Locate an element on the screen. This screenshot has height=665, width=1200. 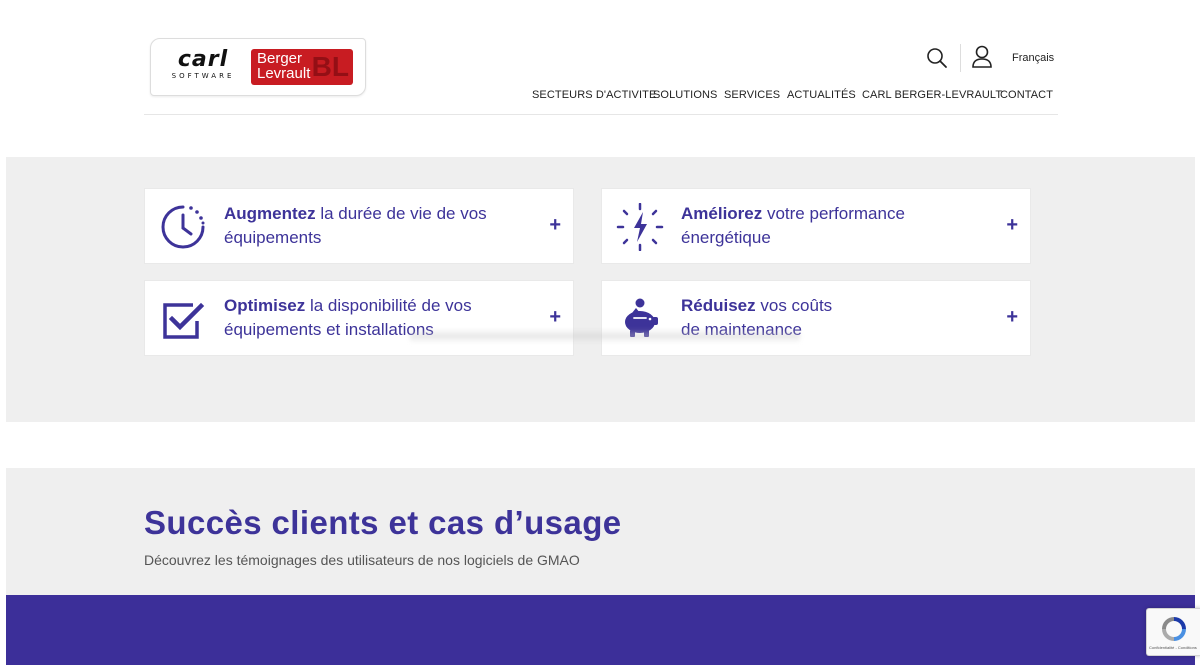
carl-logo-subtext: SOFTWARE is located at coordinates (203, 76).